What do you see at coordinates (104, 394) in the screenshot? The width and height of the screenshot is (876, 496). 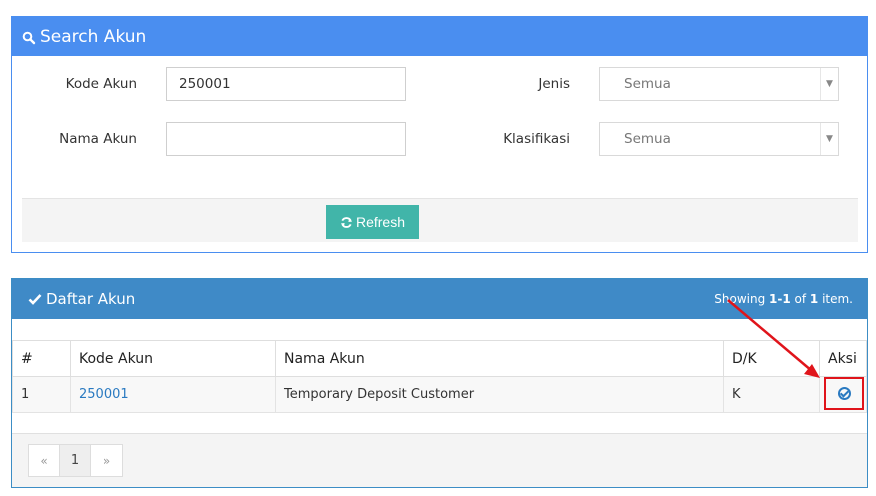 I see `kode-akun-link: 250001` at bounding box center [104, 394].